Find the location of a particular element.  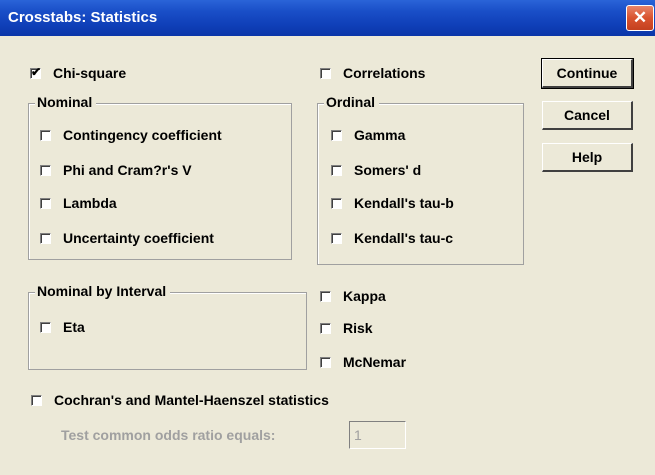

somers-d-checkbox: Somers' d is located at coordinates (376, 170).